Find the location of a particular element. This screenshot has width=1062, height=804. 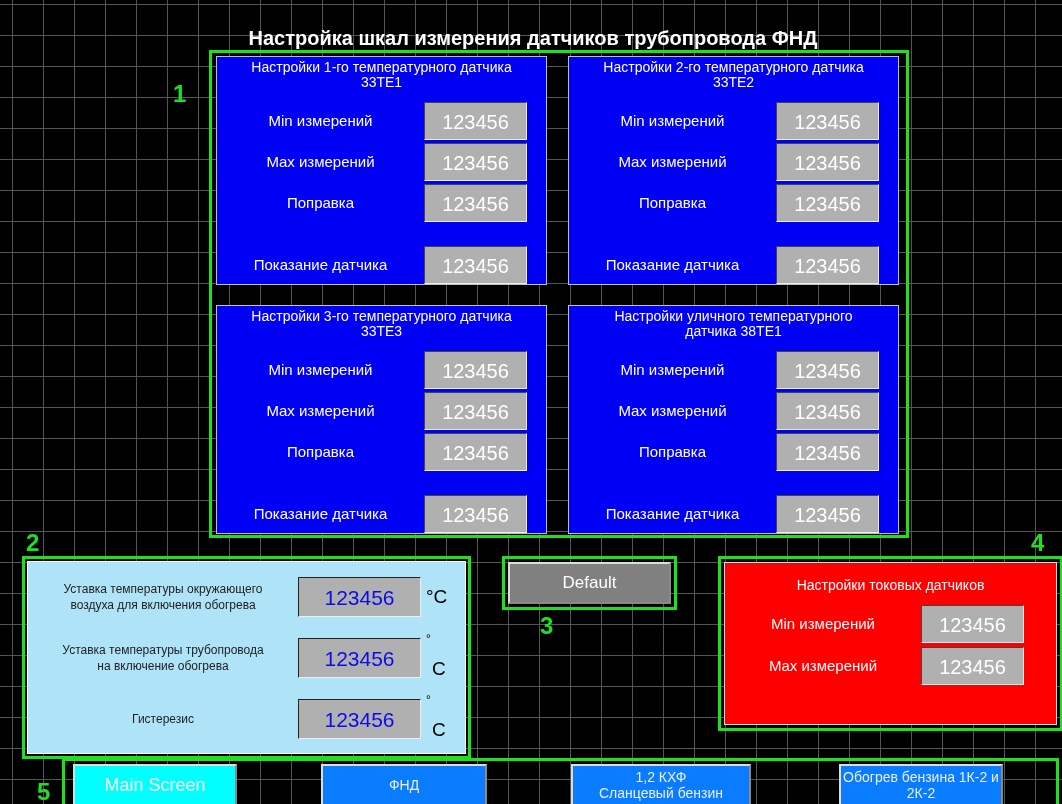

screen-title: Настройка шкал измерения датчиков трубопровода ФНД is located at coordinates (533, 38).